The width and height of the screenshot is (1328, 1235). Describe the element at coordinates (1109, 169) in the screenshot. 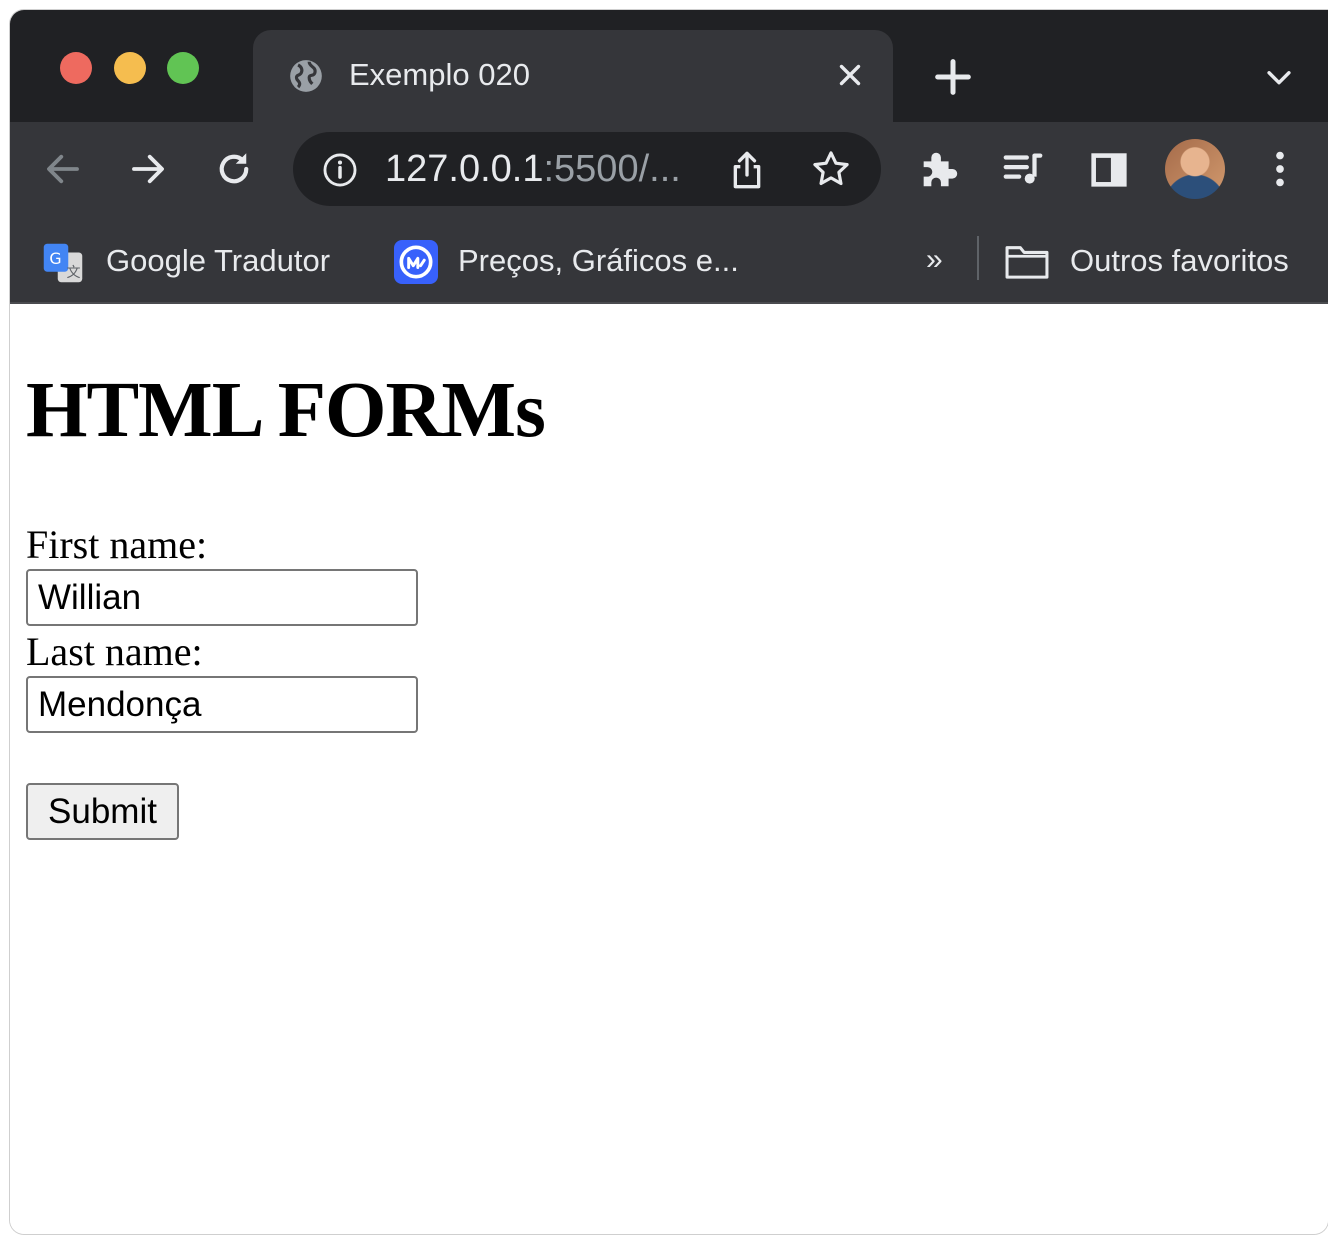

I see `side-panel-icon` at that location.